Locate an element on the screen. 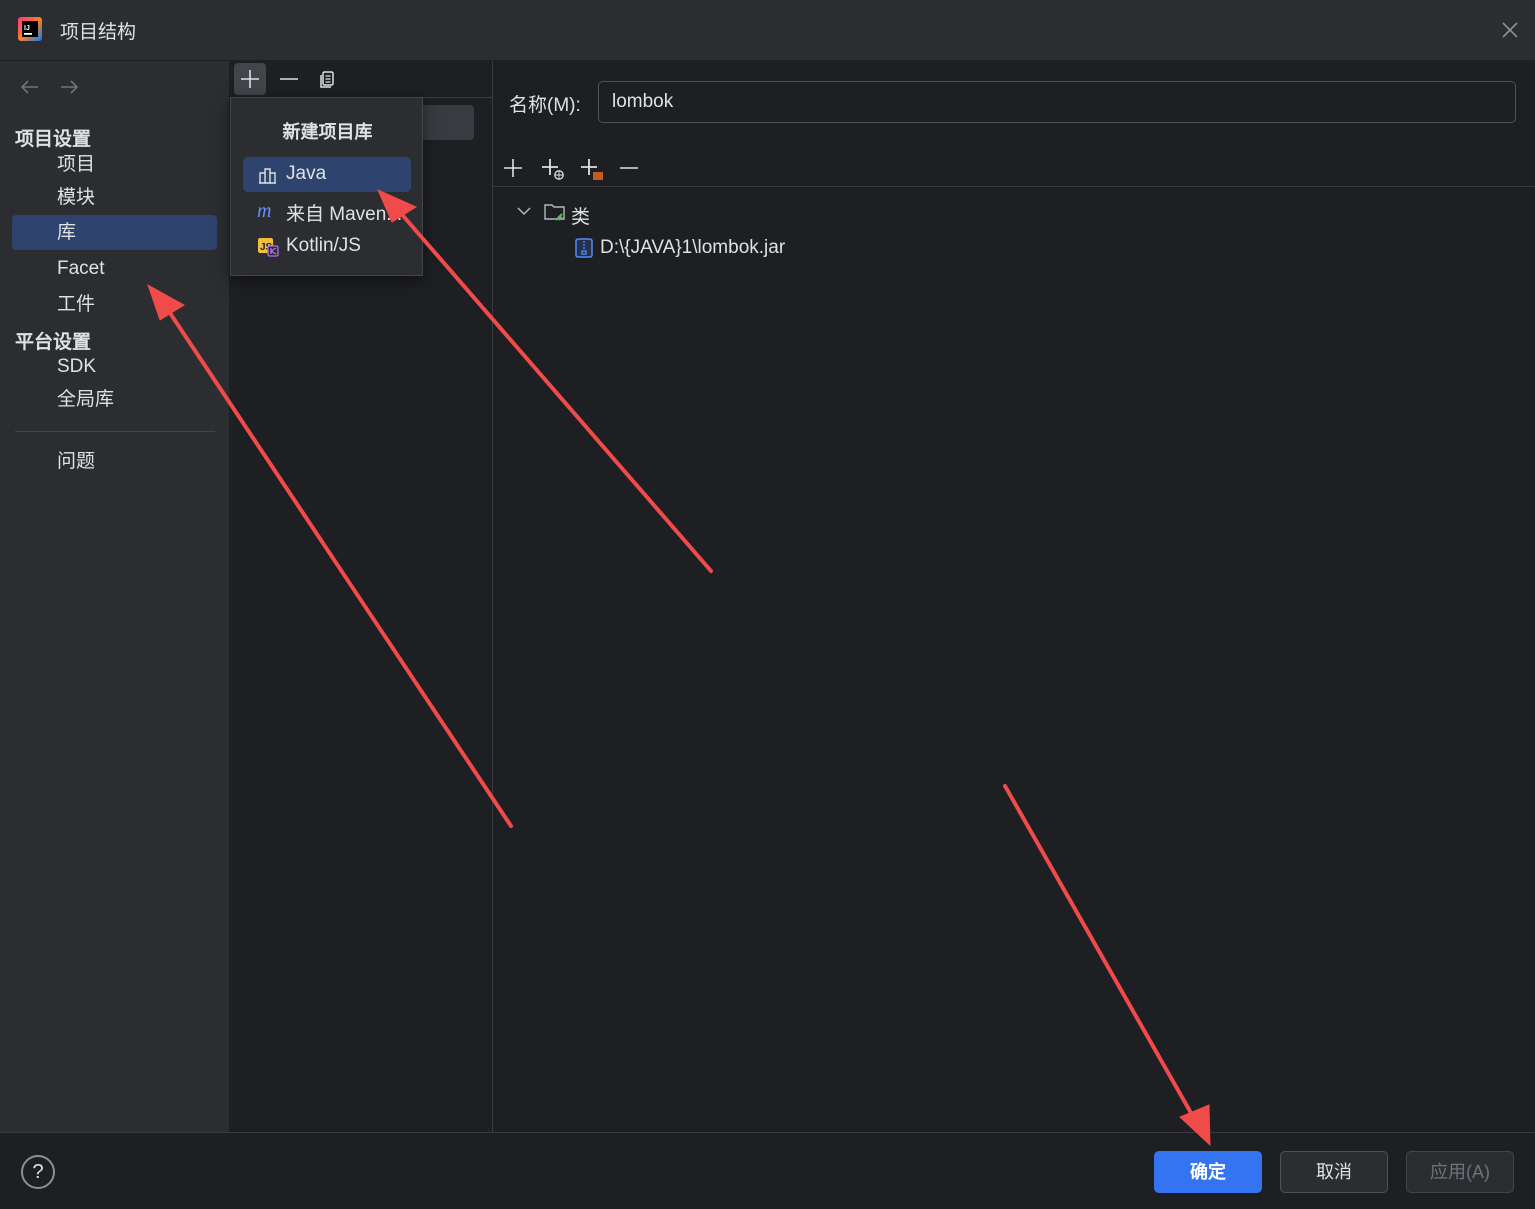 Image resolution: width=1535 pixels, height=1209 pixels. help-button: ? is located at coordinates (38, 1172).